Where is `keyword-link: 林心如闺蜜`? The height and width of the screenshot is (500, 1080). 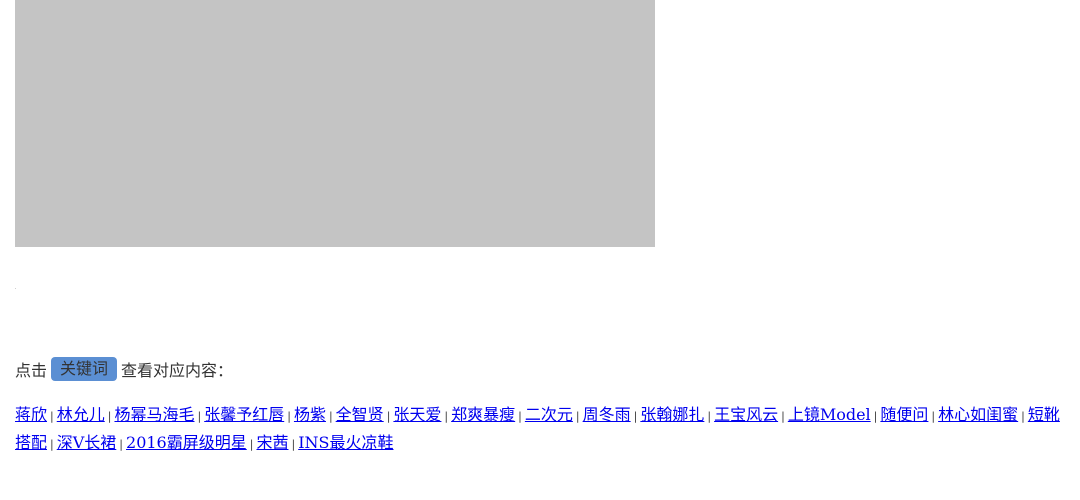 keyword-link: 林心如闺蜜 is located at coordinates (978, 414).